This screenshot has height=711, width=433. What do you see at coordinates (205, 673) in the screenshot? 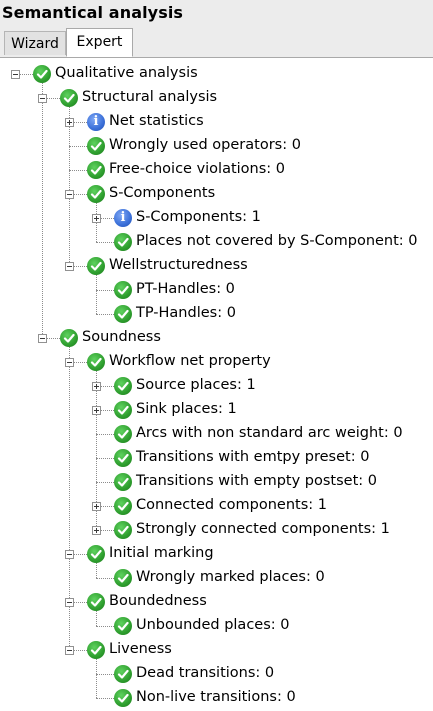
I see `tree-node-label: Dead transitions: 0` at bounding box center [205, 673].